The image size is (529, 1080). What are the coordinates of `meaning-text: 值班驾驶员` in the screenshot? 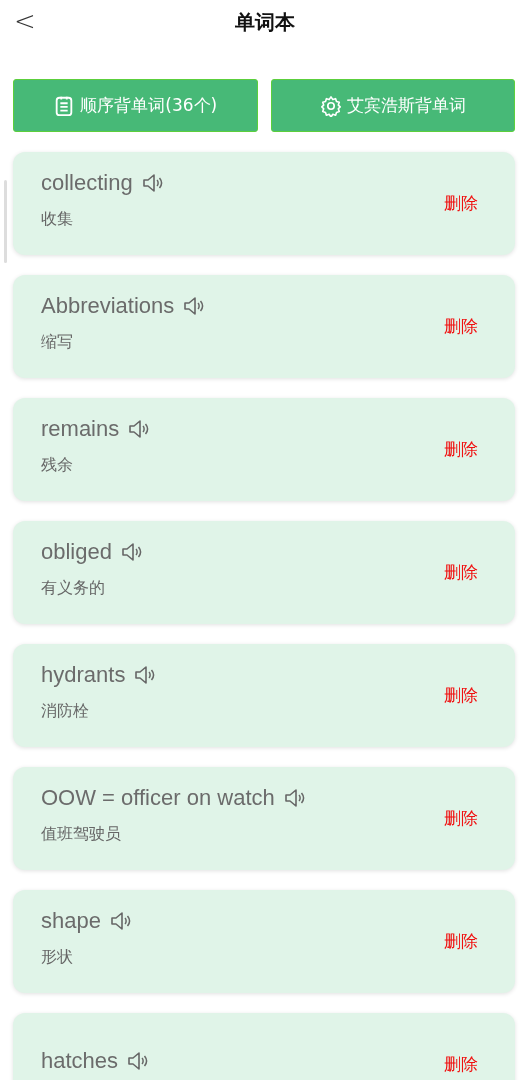 It's located at (81, 834).